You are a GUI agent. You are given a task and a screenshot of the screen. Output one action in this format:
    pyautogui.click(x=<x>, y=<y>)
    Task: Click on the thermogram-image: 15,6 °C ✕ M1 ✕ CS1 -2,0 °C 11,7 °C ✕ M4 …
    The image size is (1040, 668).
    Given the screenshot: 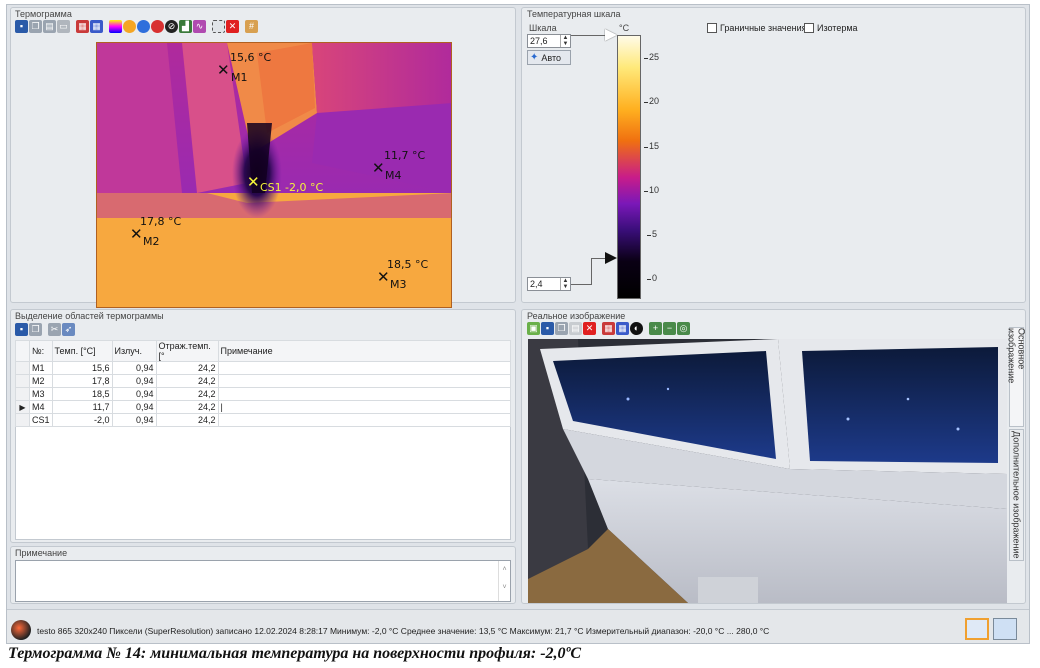 What is the action you would take?
    pyautogui.click(x=274, y=175)
    